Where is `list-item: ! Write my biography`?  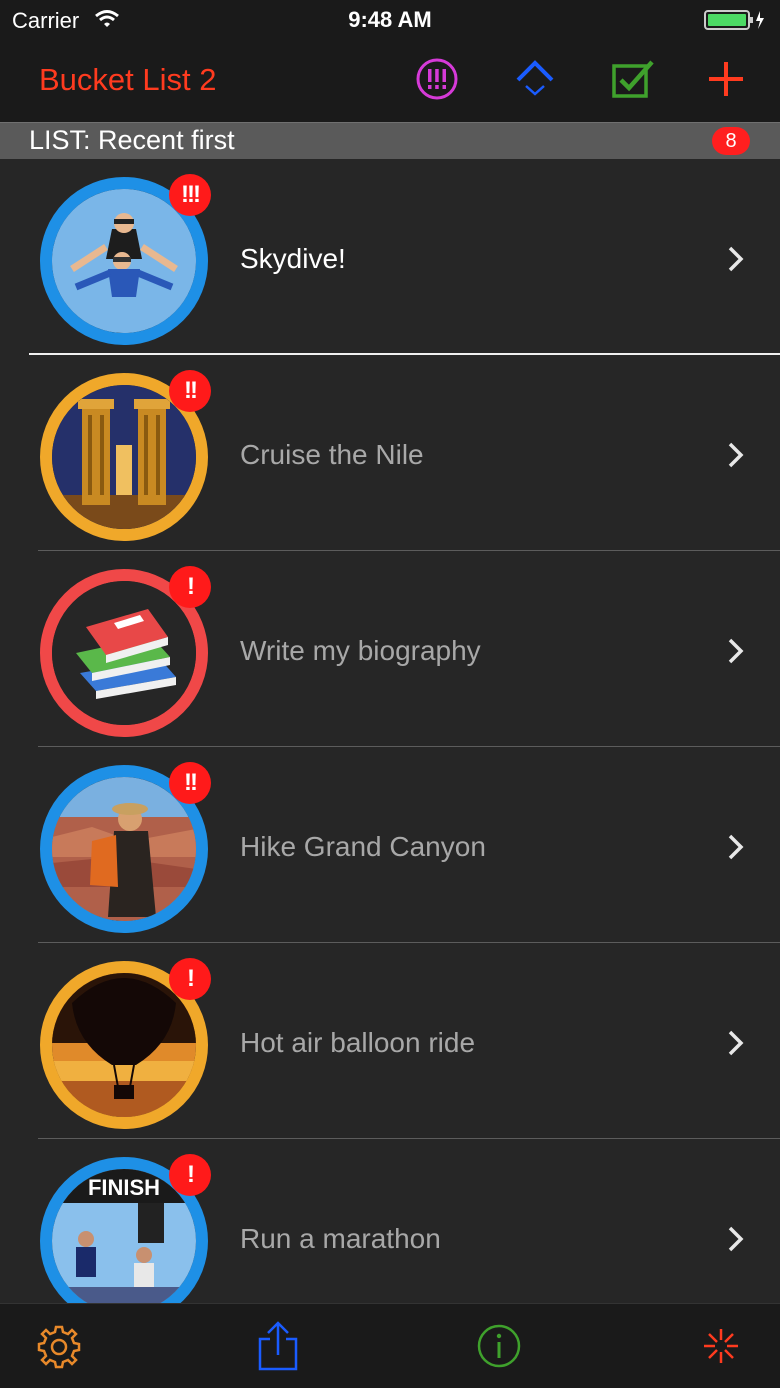
list-item: ! Write my biography is located at coordinates (390, 649).